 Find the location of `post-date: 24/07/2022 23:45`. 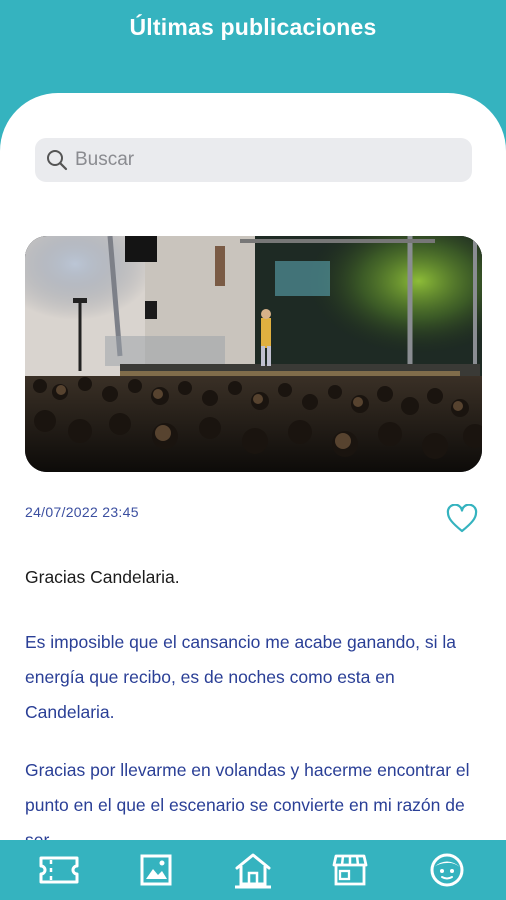

post-date: 24/07/2022 23:45 is located at coordinates (82, 512).